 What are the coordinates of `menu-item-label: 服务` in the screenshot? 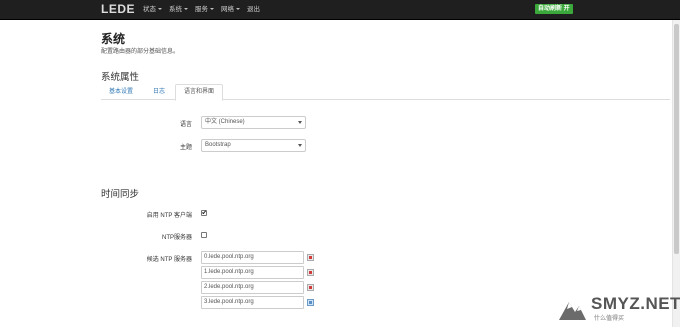 It's located at (201, 9).